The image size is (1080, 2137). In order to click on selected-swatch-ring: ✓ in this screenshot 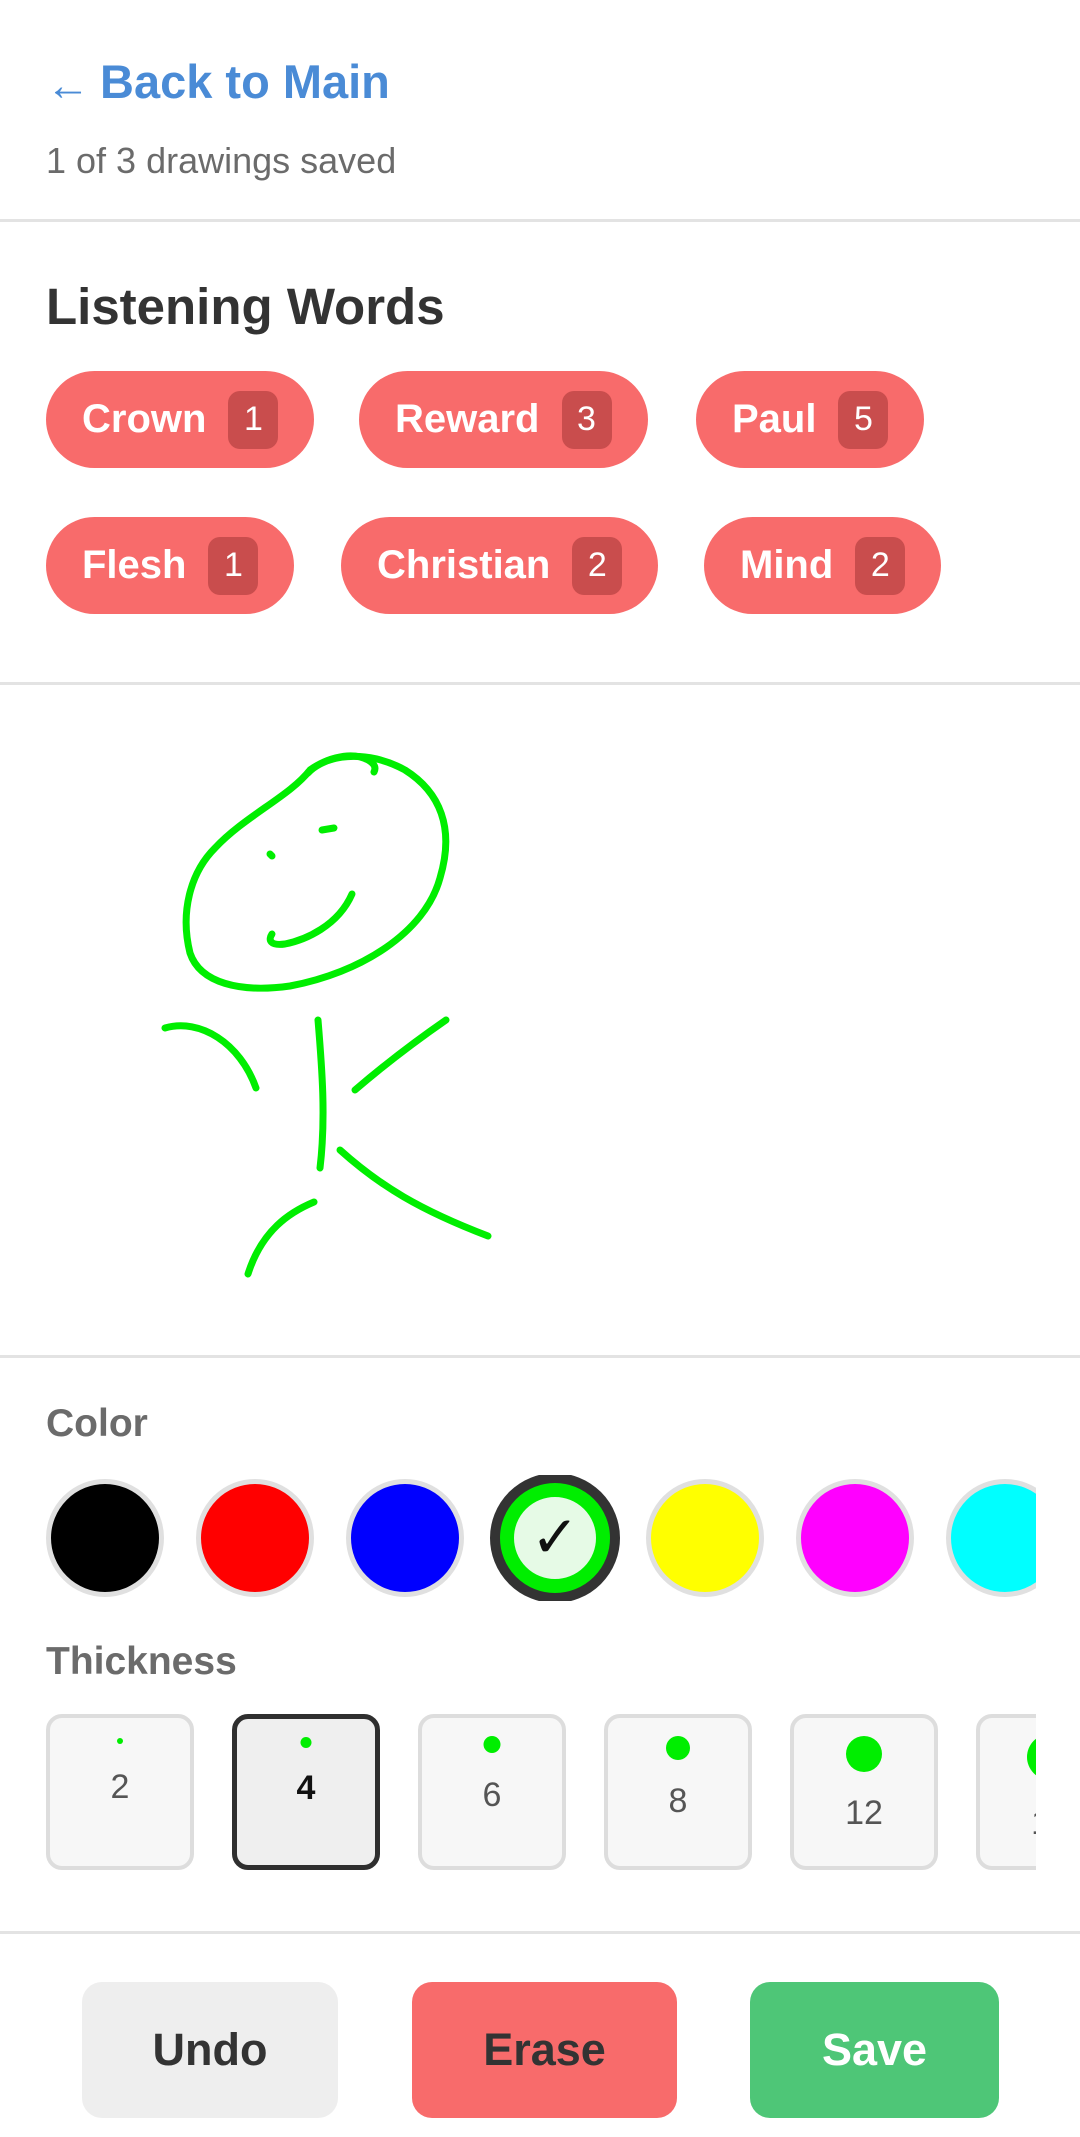, I will do `click(555, 1538)`.